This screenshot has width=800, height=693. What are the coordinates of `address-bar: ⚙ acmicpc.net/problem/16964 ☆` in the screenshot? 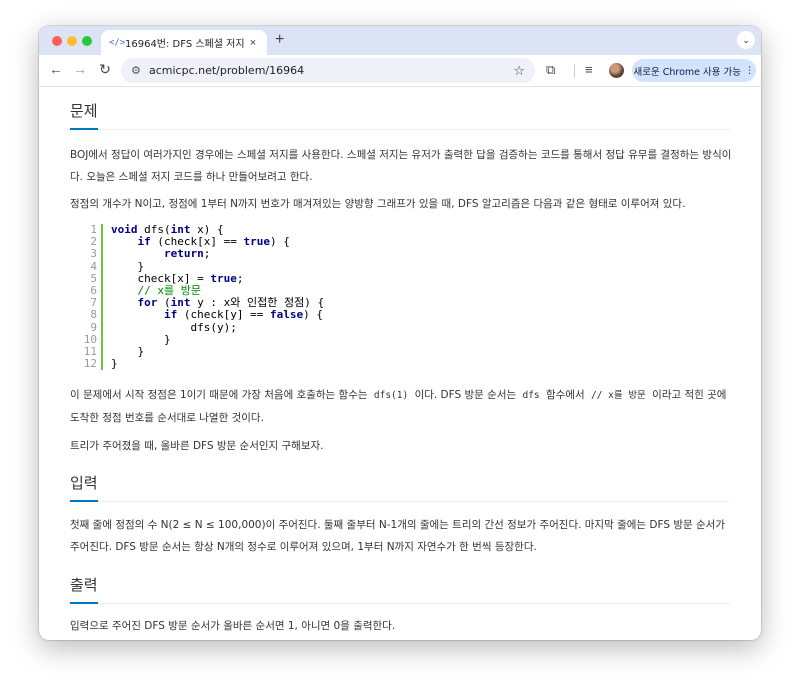 It's located at (328, 70).